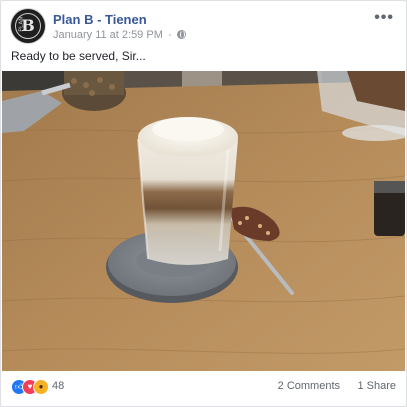 Image resolution: width=407 pixels, height=407 pixels. I want to click on post-timestamp: January 11 at 2:59 PM, so click(108, 35).